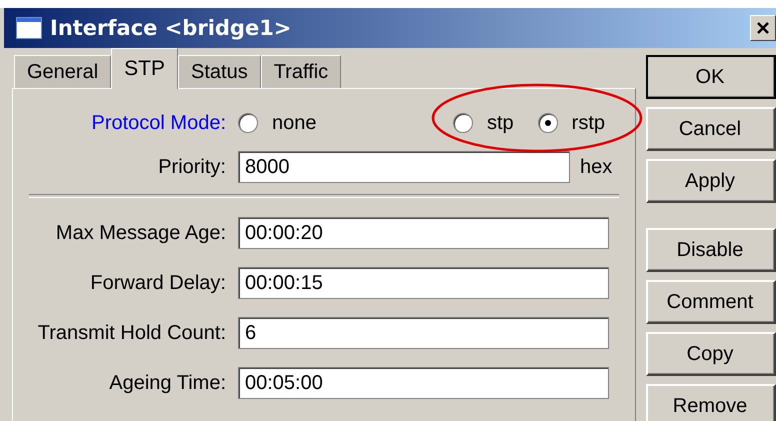  I want to click on tab: Status, so click(219, 71).